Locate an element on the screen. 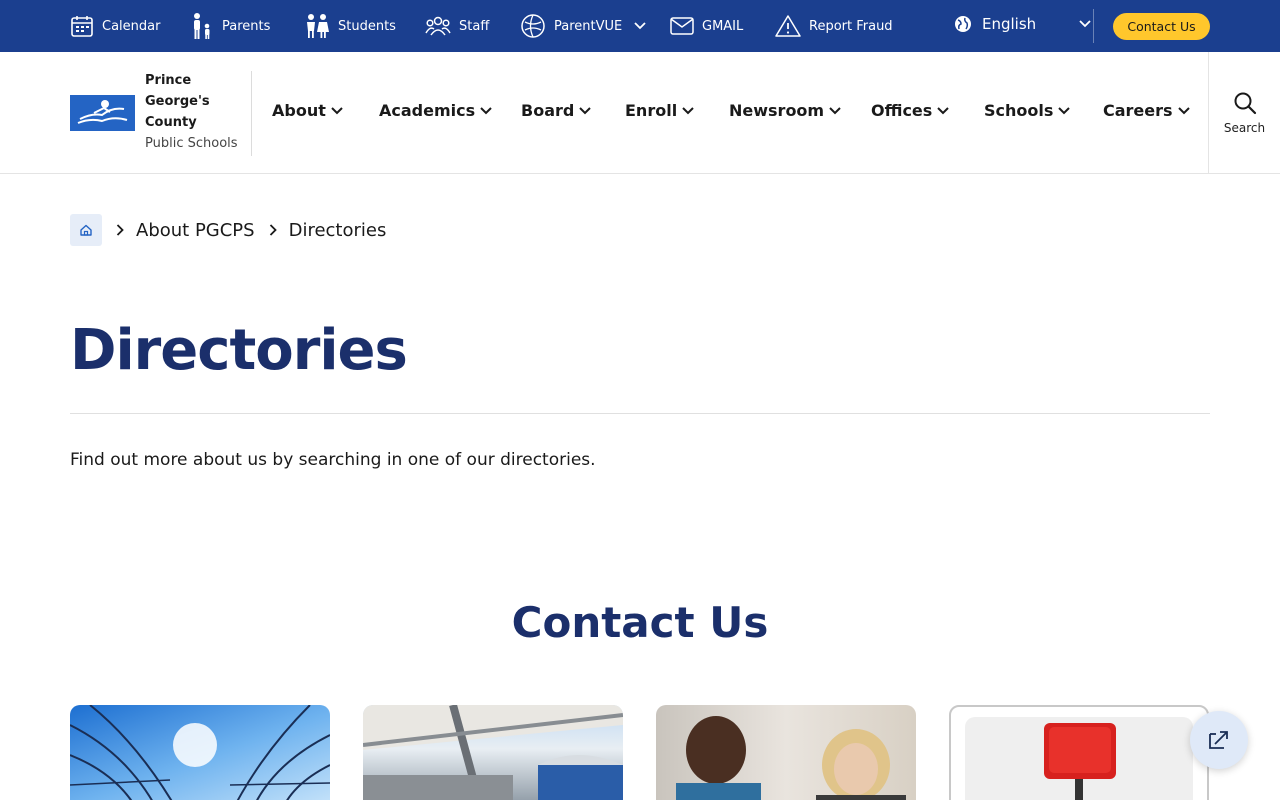 This screenshot has width=1280, height=800. nav-label: Academics is located at coordinates (427, 110).